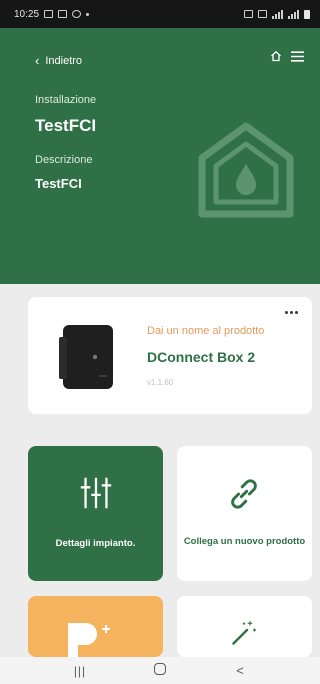 The image size is (320, 684). I want to click on house-drop-icon, so click(246, 170).